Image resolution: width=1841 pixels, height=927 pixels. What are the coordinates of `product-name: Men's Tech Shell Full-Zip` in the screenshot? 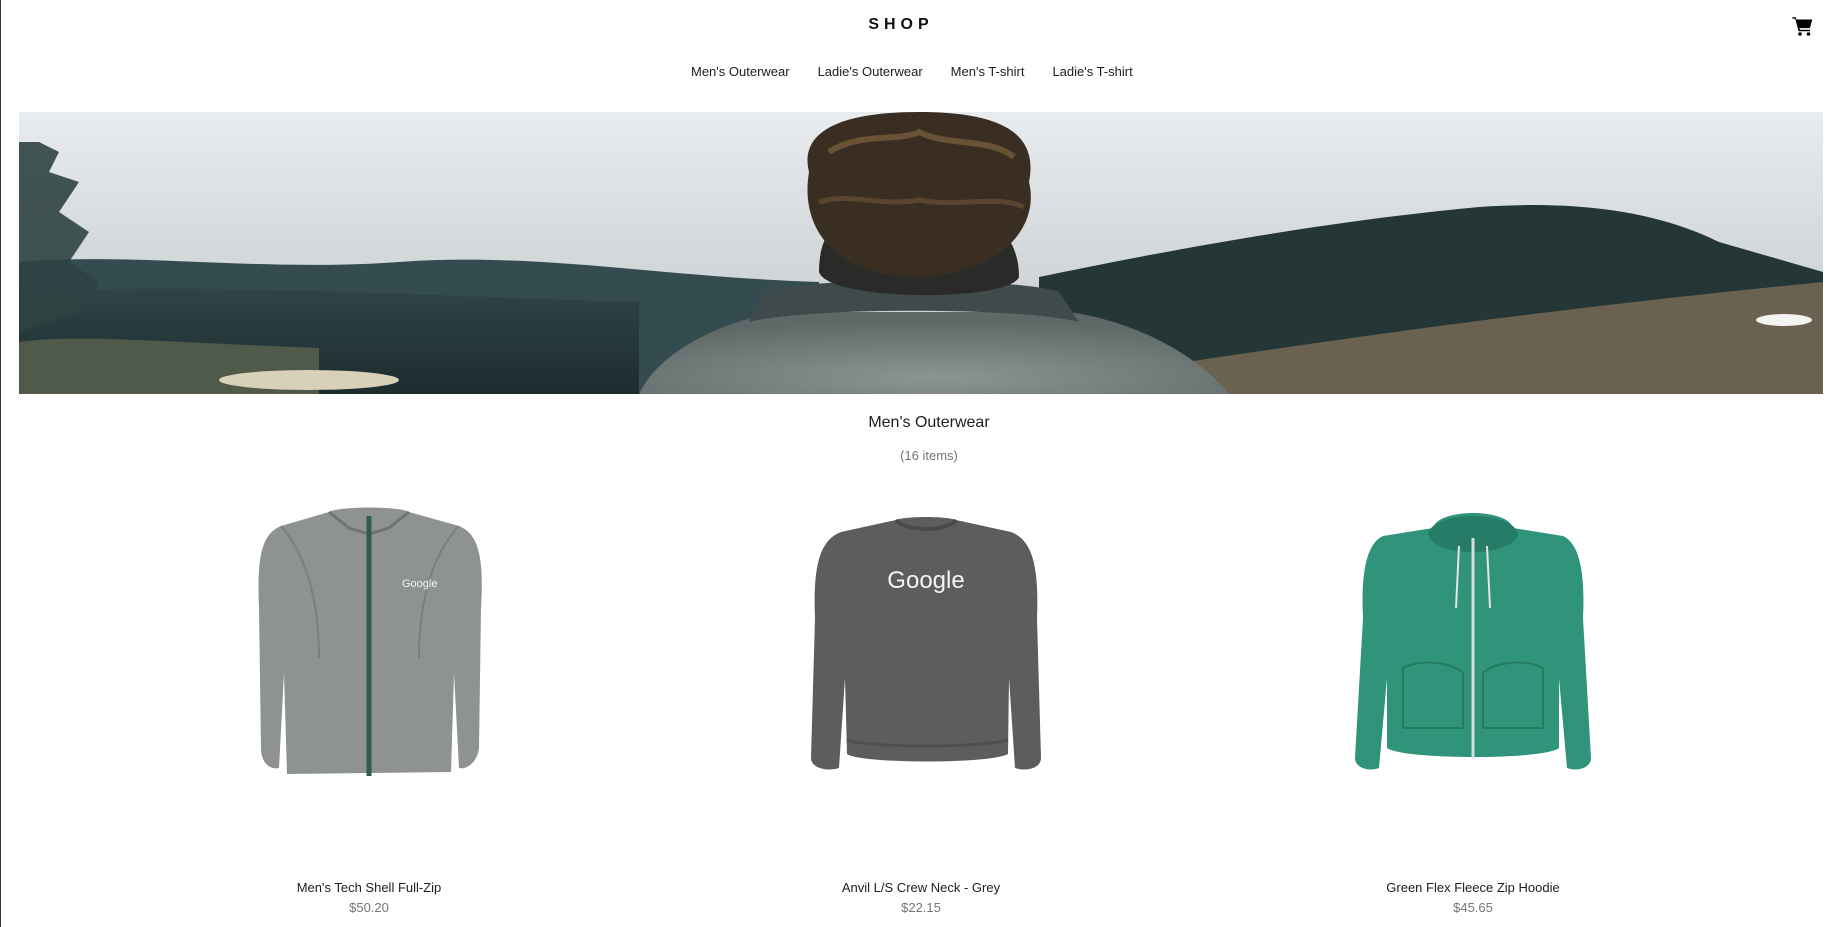 It's located at (369, 887).